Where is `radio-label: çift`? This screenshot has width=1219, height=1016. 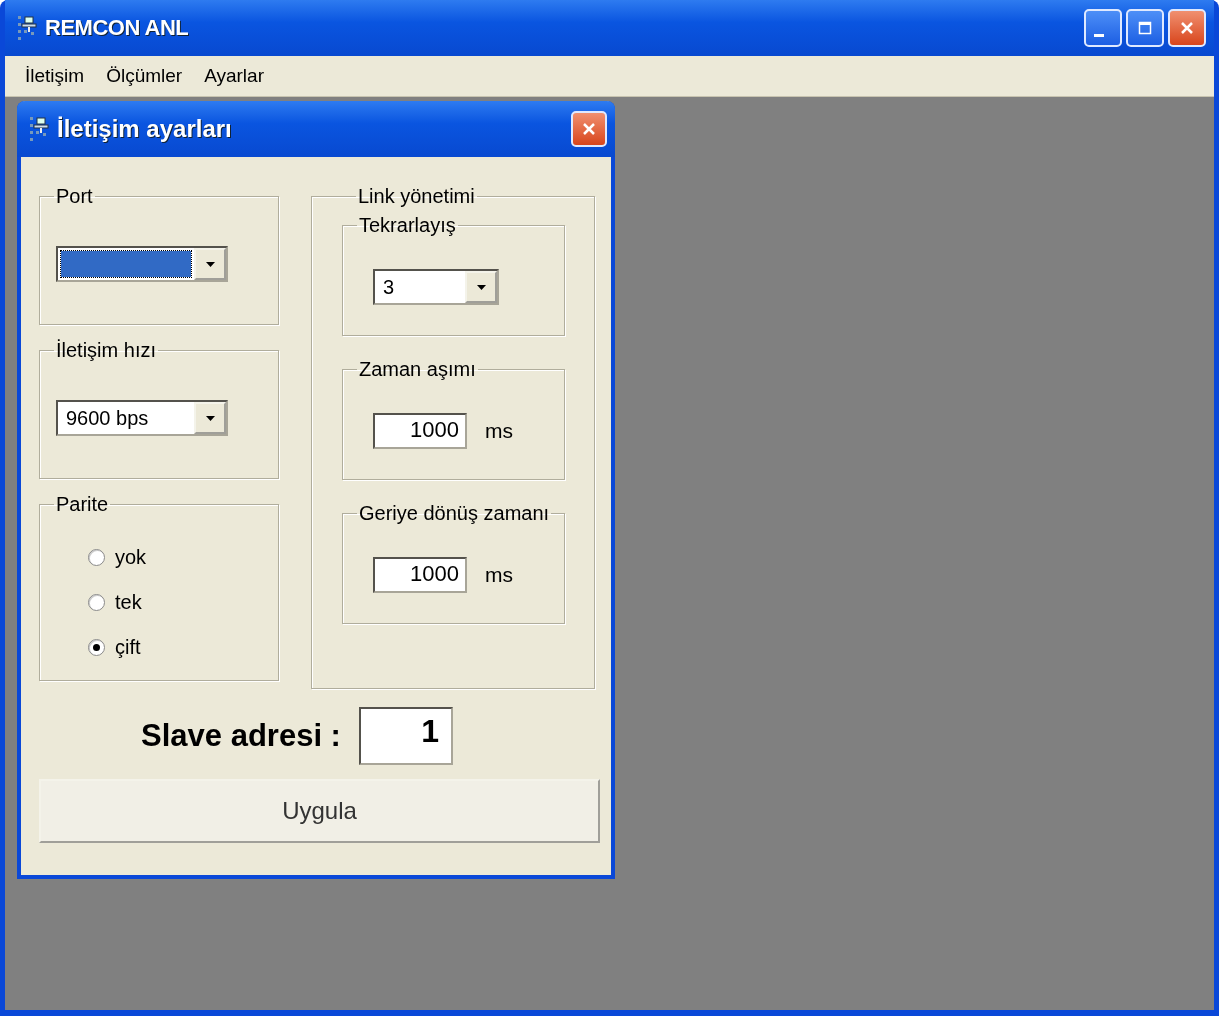
radio-label: çift is located at coordinates (128, 647).